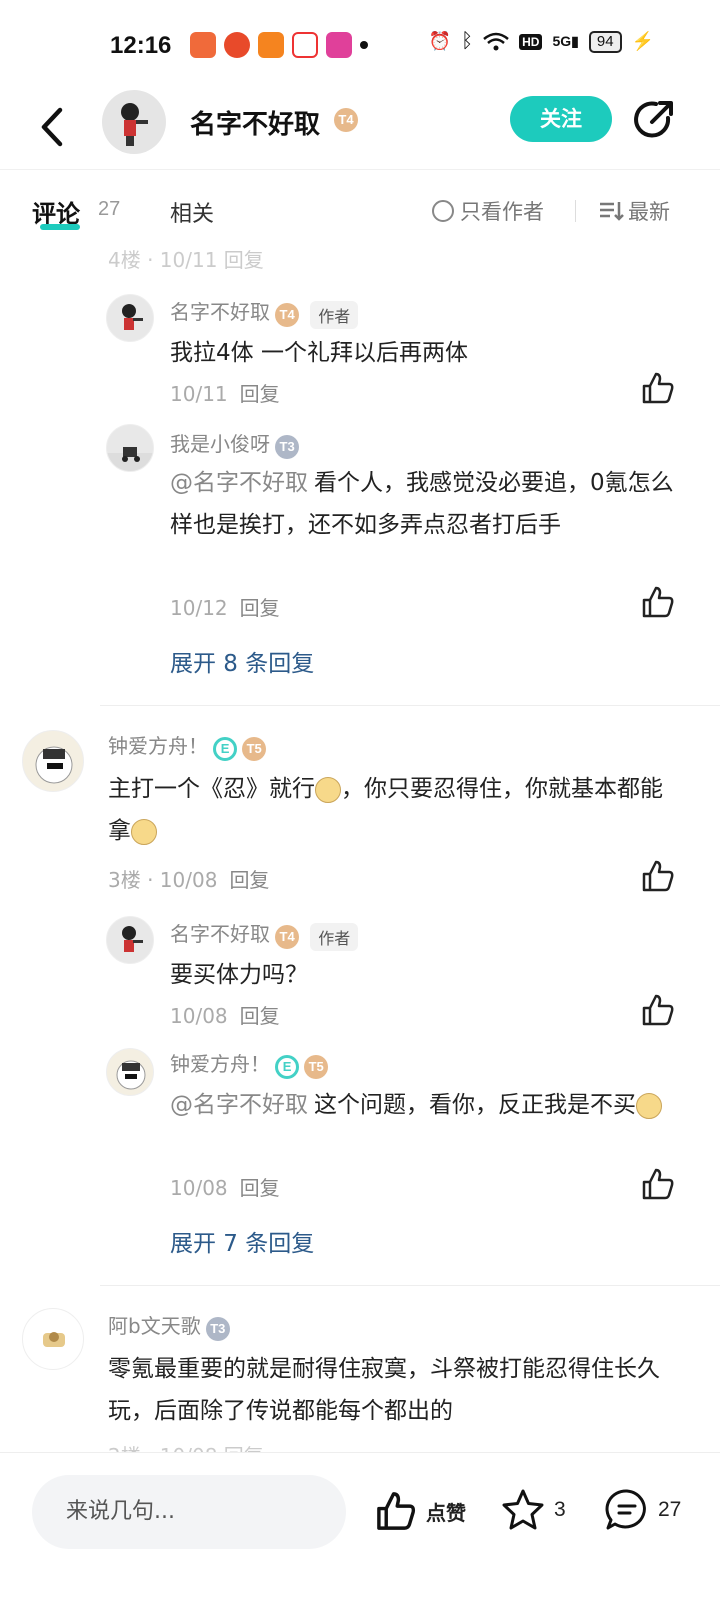  Describe the element at coordinates (199, 394) in the screenshot. I see `reply-date: 10/11` at that location.